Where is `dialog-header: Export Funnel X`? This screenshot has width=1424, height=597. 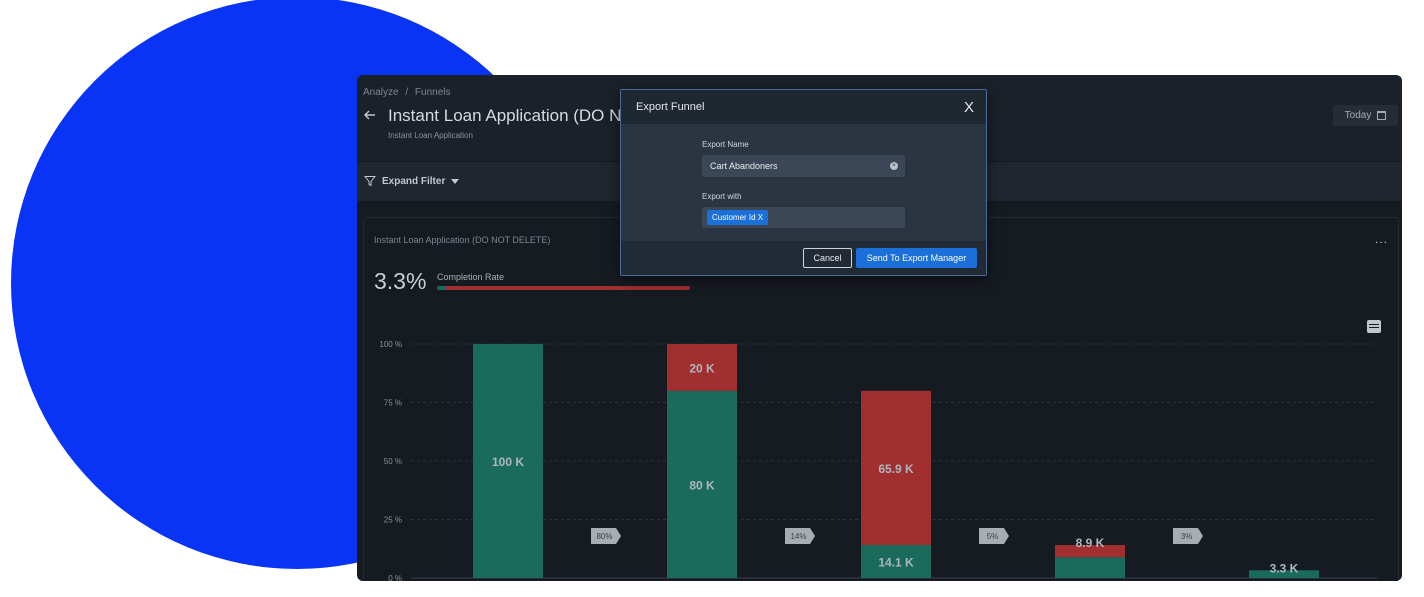 dialog-header: Export Funnel X is located at coordinates (803, 107).